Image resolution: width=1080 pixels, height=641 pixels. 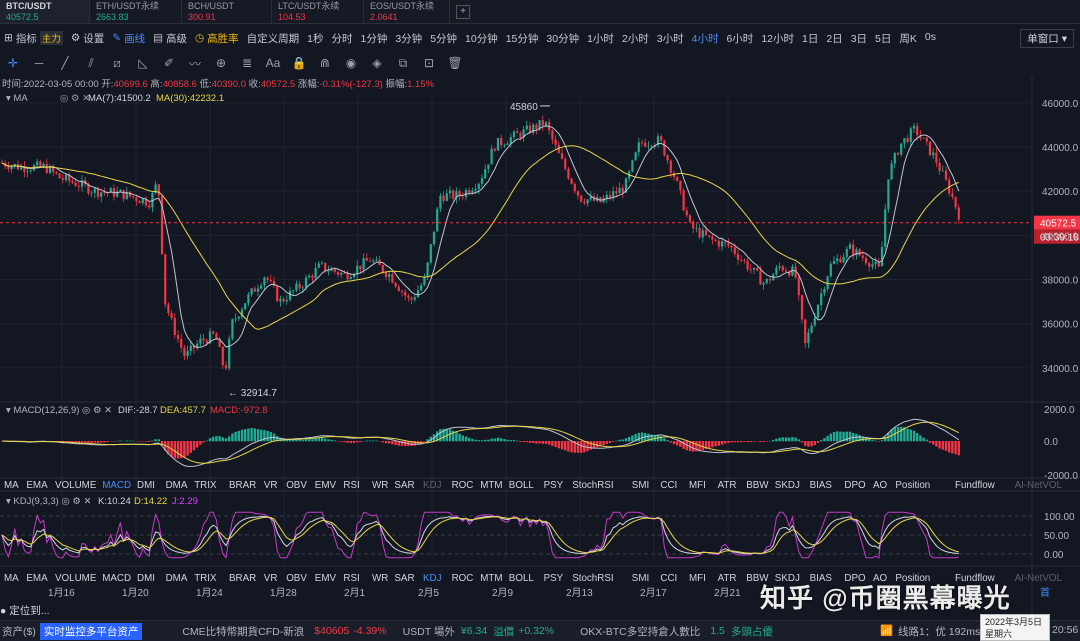 I want to click on indicator-tab: DPO, so click(x=855, y=485).